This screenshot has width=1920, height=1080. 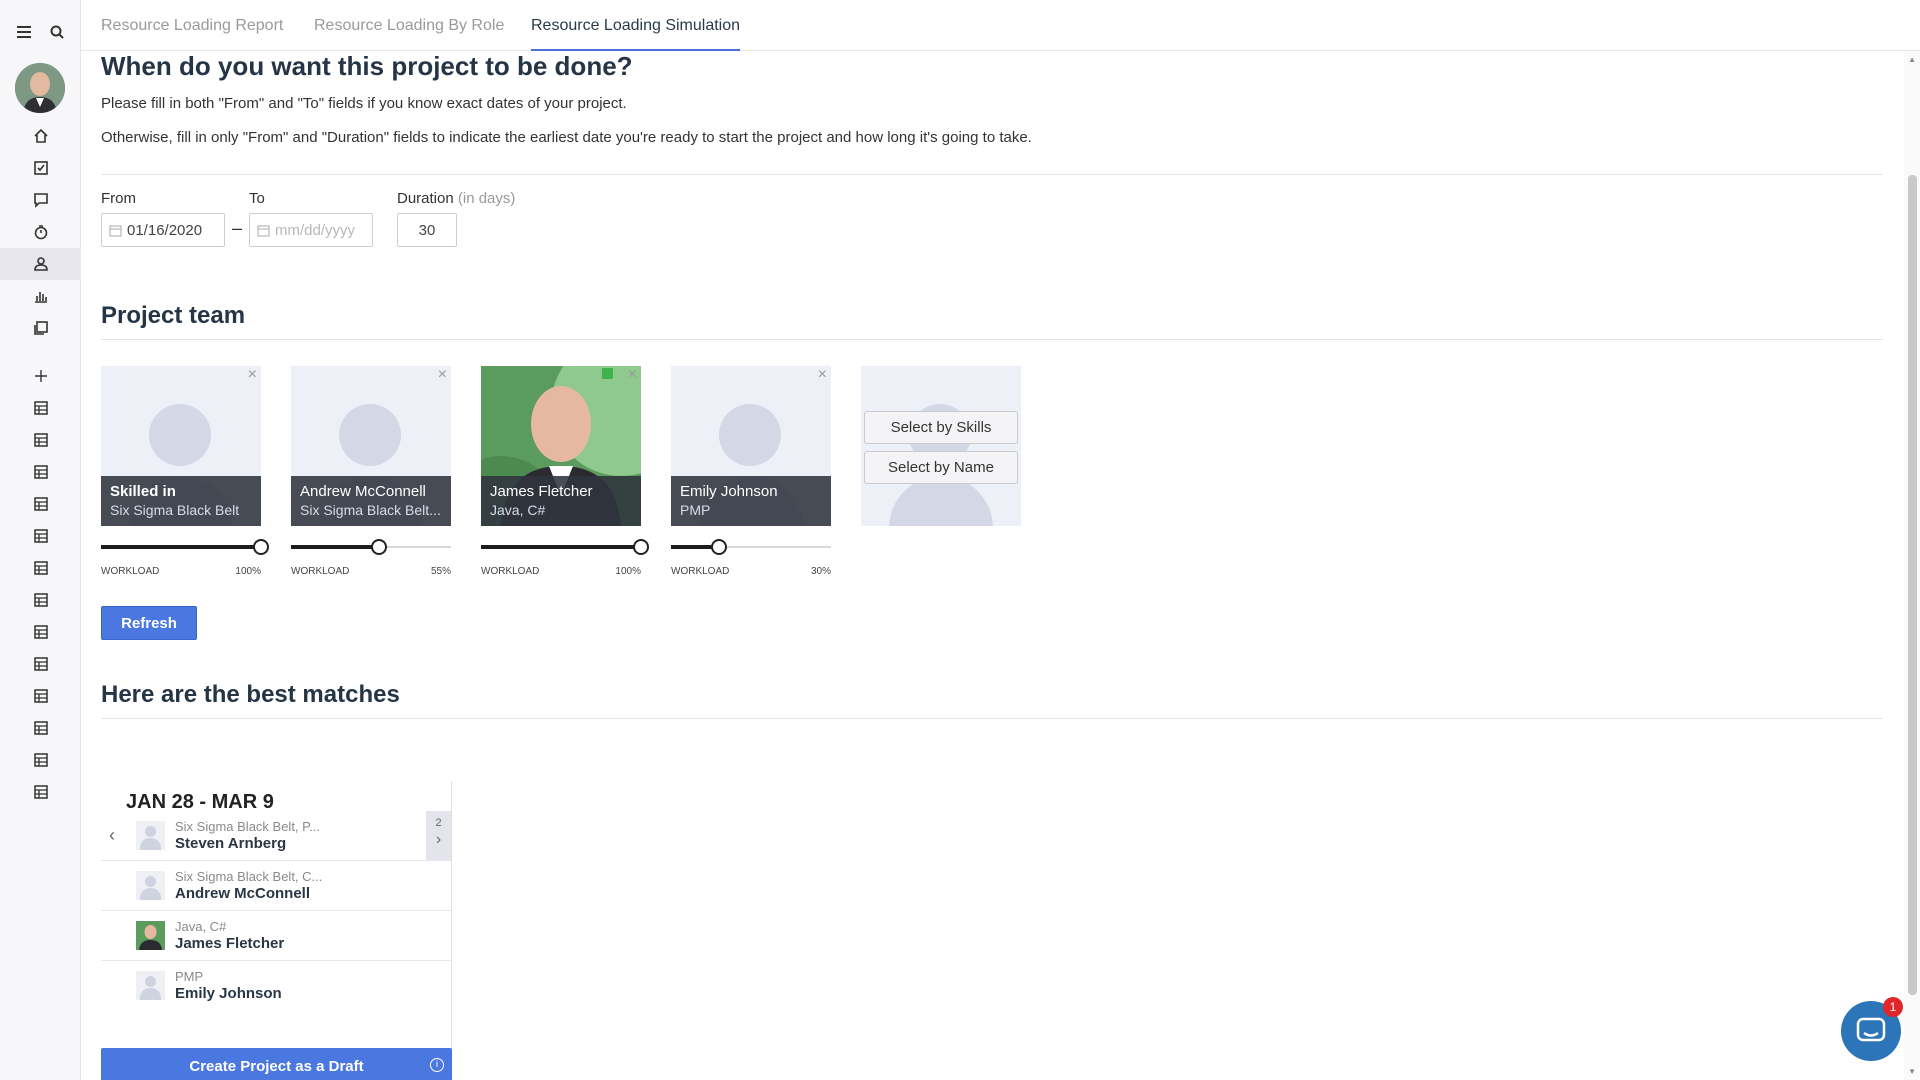 What do you see at coordinates (40, 376) in the screenshot?
I see `add-plus-icon` at bounding box center [40, 376].